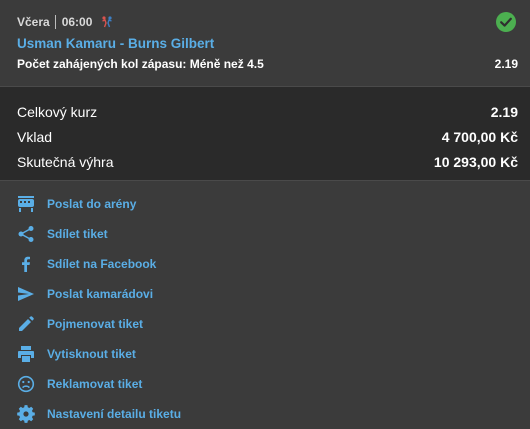 This screenshot has width=530, height=429. What do you see at coordinates (26, 323) in the screenshot?
I see `pencil-icon` at bounding box center [26, 323].